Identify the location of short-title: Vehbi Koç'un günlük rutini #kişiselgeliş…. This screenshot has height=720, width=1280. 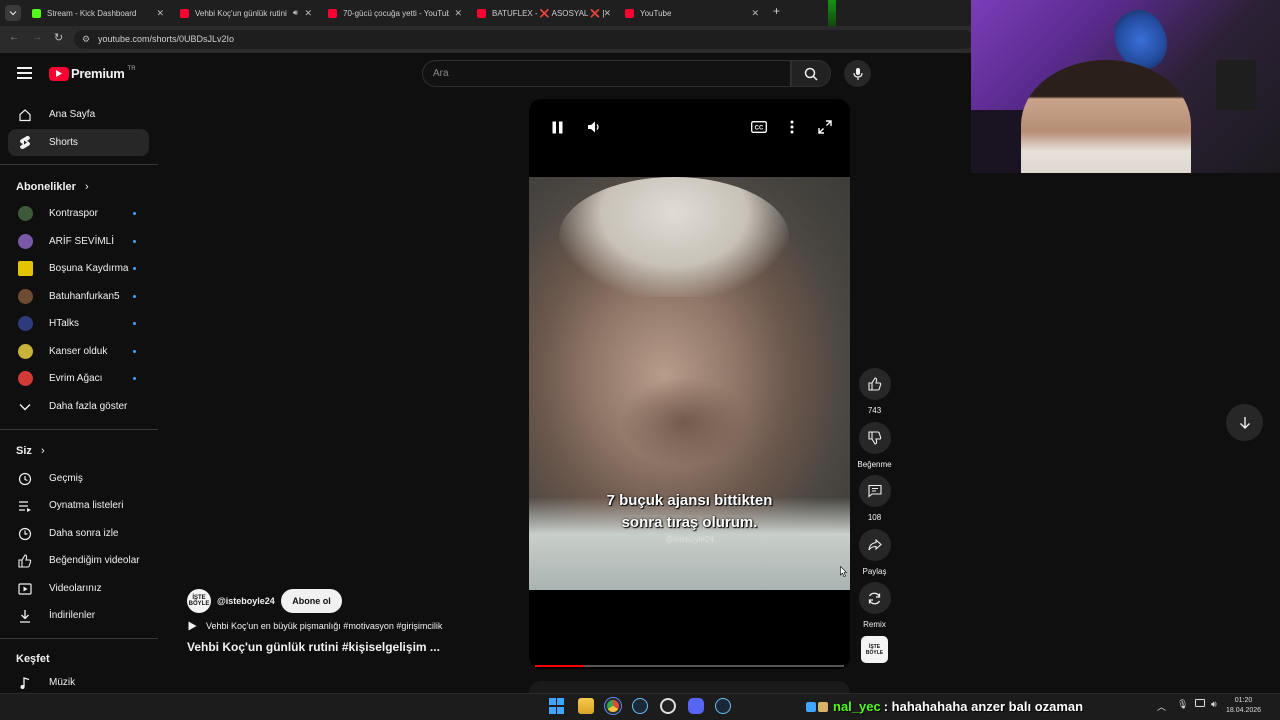
(313, 647).